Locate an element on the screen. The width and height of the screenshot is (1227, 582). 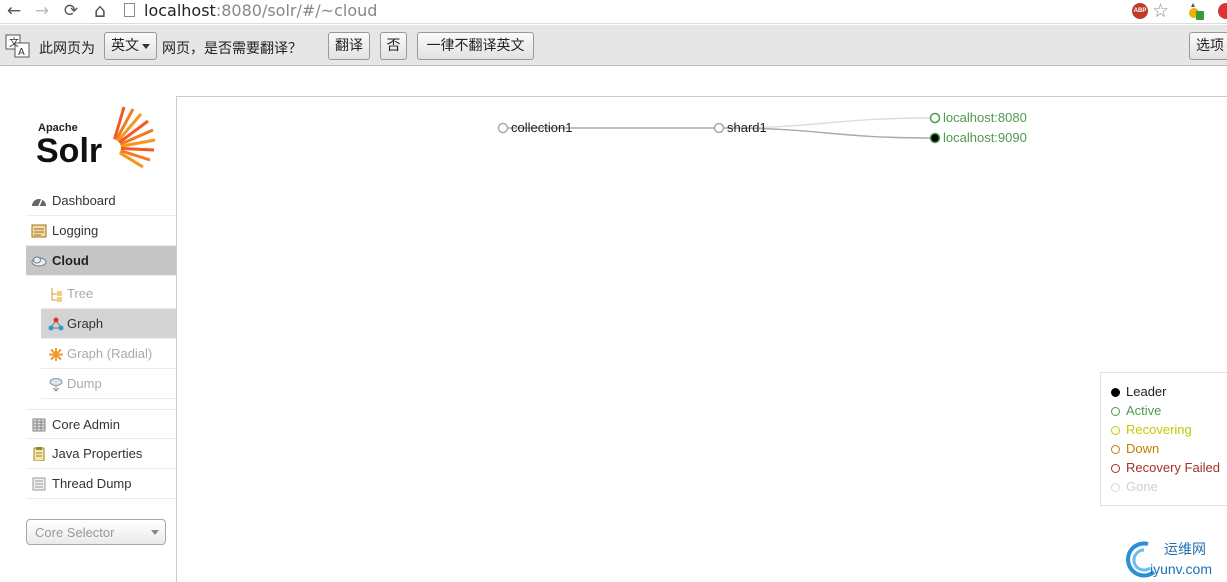
core-admin-icon is located at coordinates (39, 425).